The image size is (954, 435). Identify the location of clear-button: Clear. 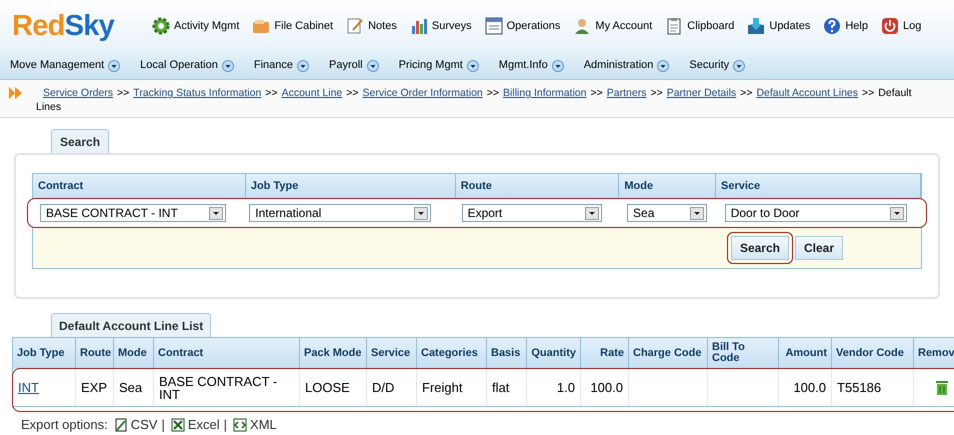
(818, 248).